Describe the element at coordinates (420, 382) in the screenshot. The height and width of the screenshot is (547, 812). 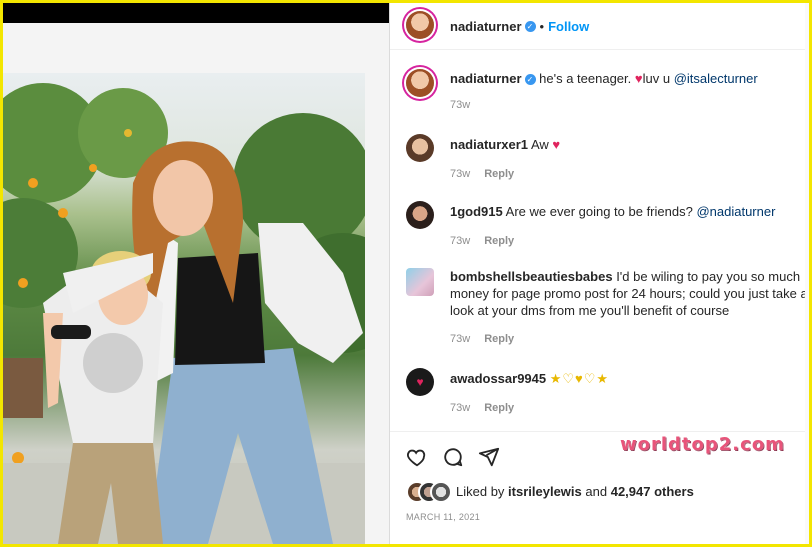
I see `commenter-avatar: ♥` at that location.